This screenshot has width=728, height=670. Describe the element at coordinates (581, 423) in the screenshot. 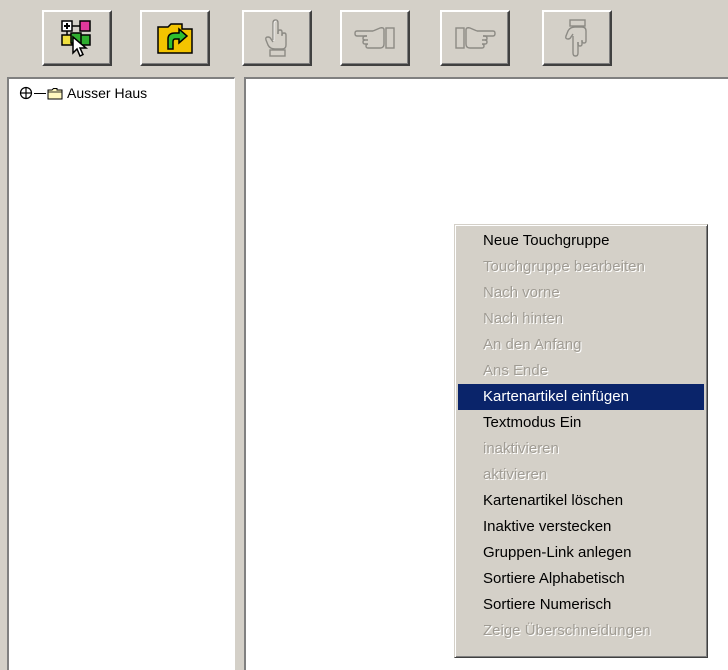

I see `menu-item-textmodus-ein: Textmodus Ein` at that location.